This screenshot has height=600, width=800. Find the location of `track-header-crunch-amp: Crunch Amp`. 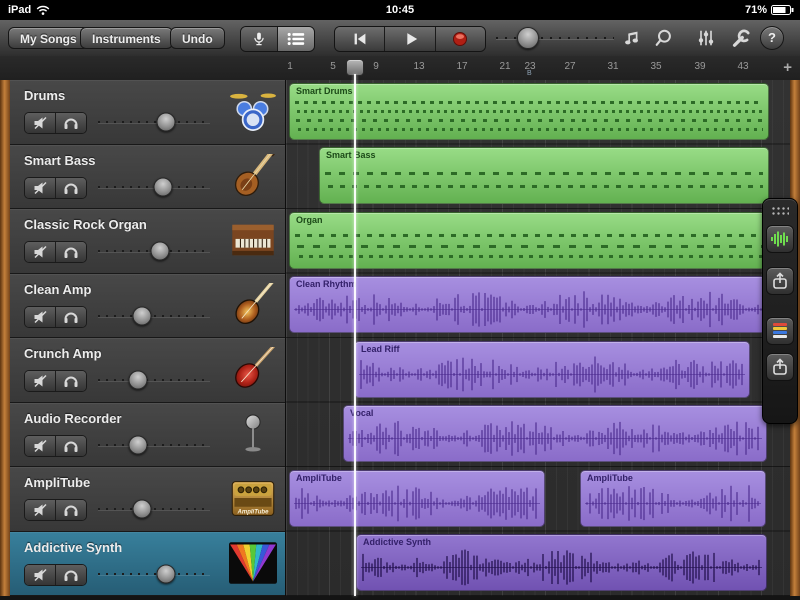

track-header-crunch-amp: Crunch Amp is located at coordinates (147, 370).